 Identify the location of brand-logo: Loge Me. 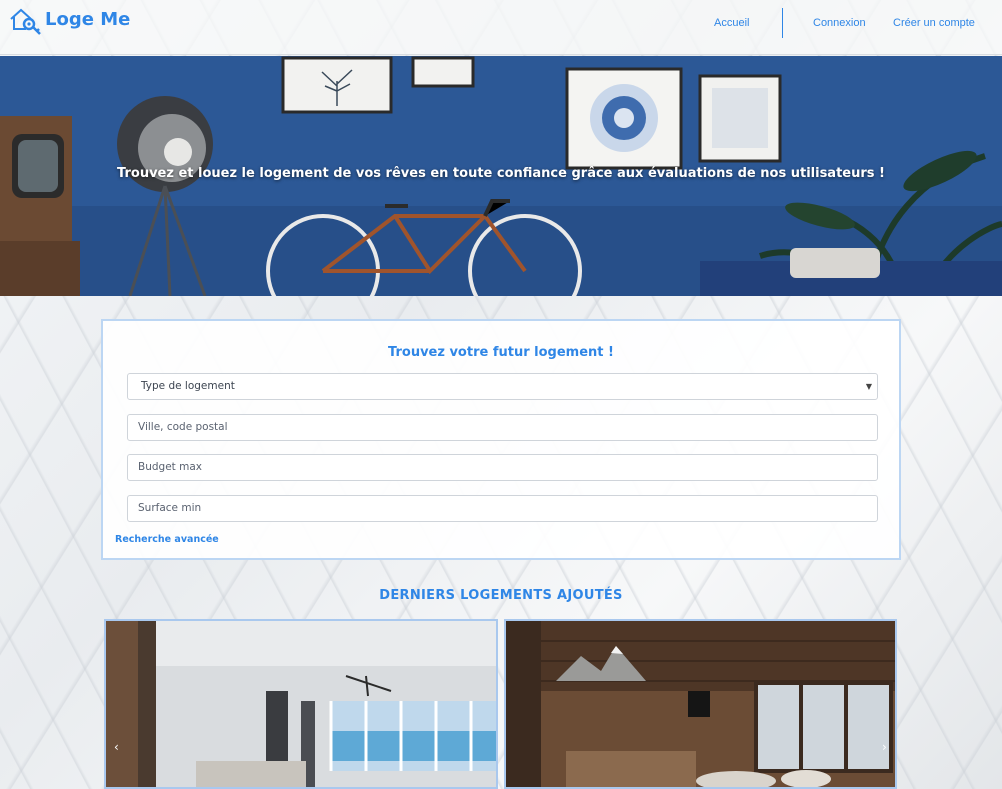
(69, 20).